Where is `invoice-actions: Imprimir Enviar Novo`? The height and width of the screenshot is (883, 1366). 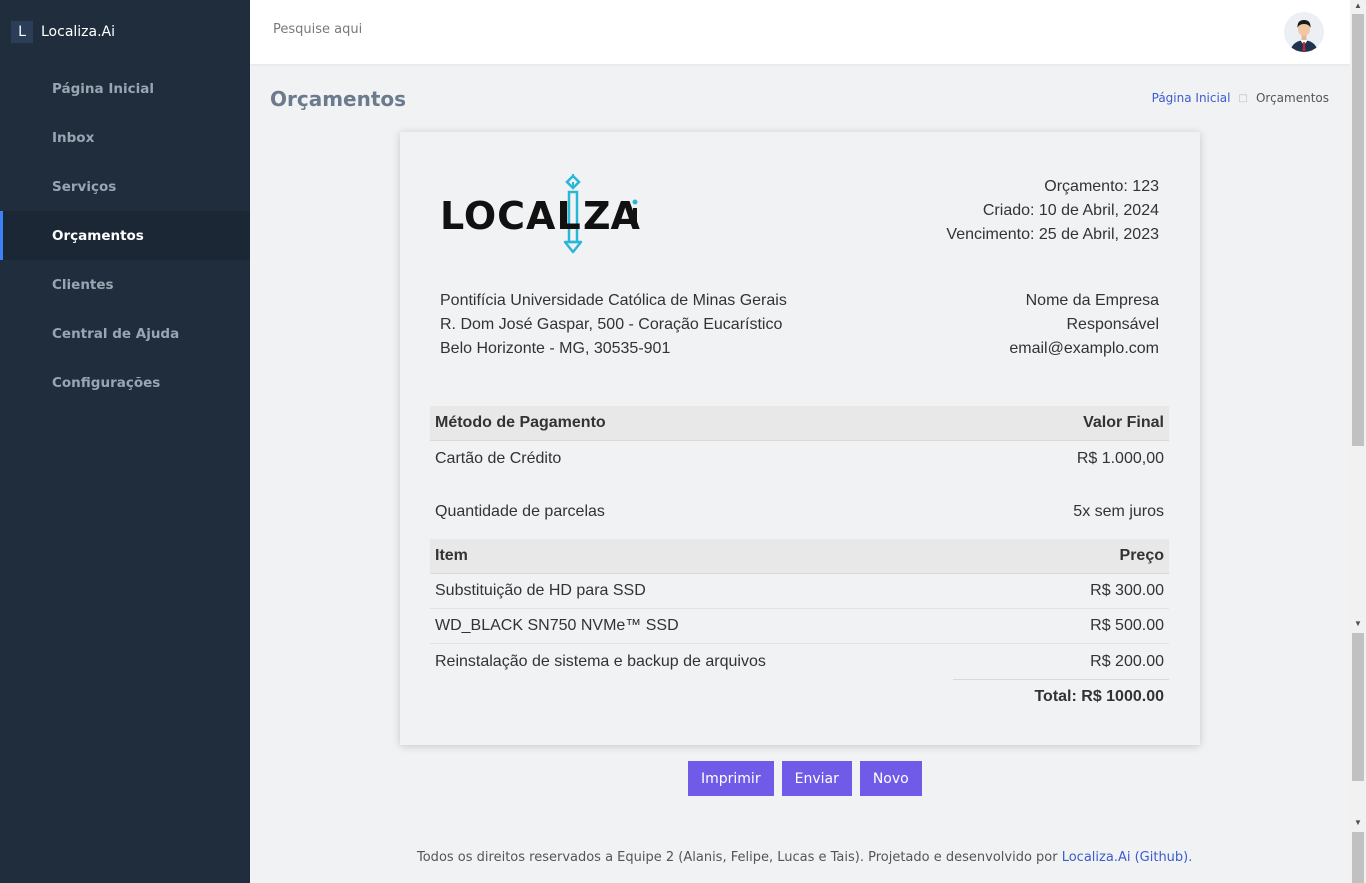 invoice-actions: Imprimir Enviar Novo is located at coordinates (805, 778).